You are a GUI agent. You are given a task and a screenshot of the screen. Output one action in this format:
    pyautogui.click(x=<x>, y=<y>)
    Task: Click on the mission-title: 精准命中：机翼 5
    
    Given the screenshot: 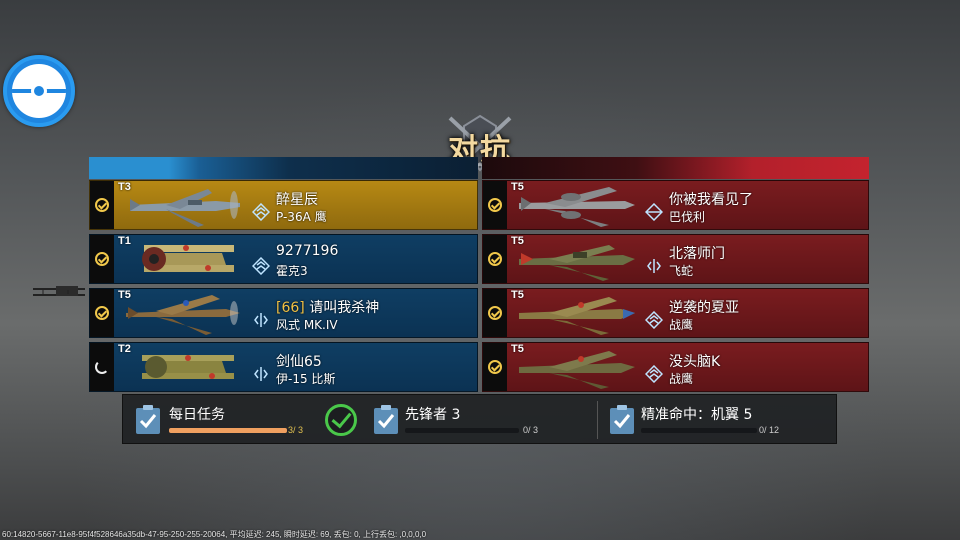 What is the action you would take?
    pyautogui.click(x=697, y=415)
    